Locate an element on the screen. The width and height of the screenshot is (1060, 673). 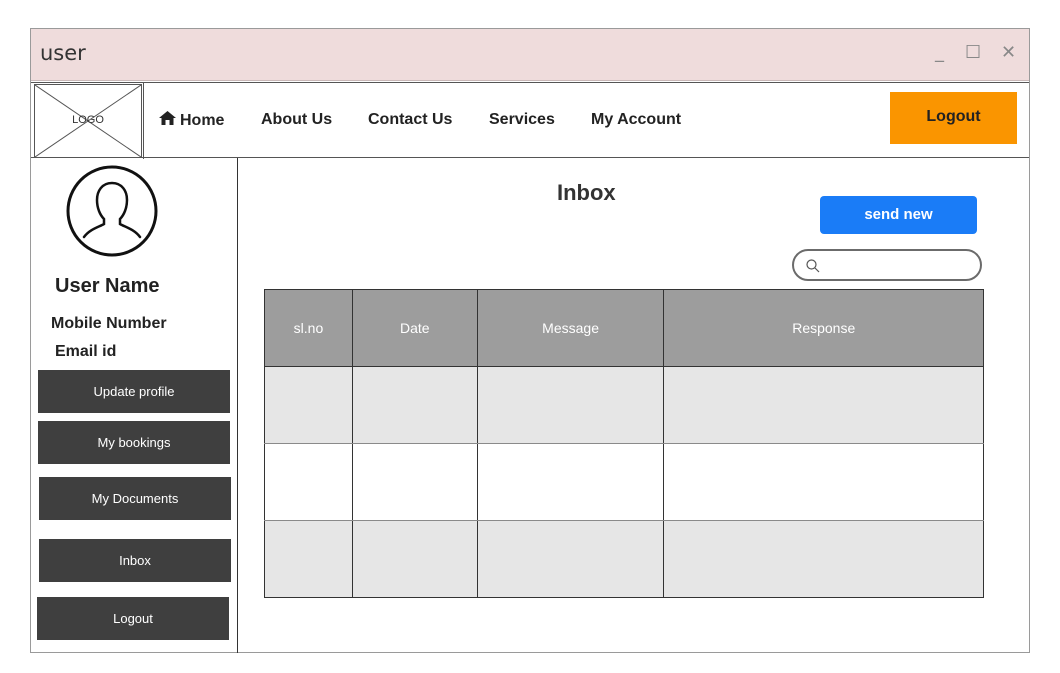
column-header-message: Message is located at coordinates (570, 328).